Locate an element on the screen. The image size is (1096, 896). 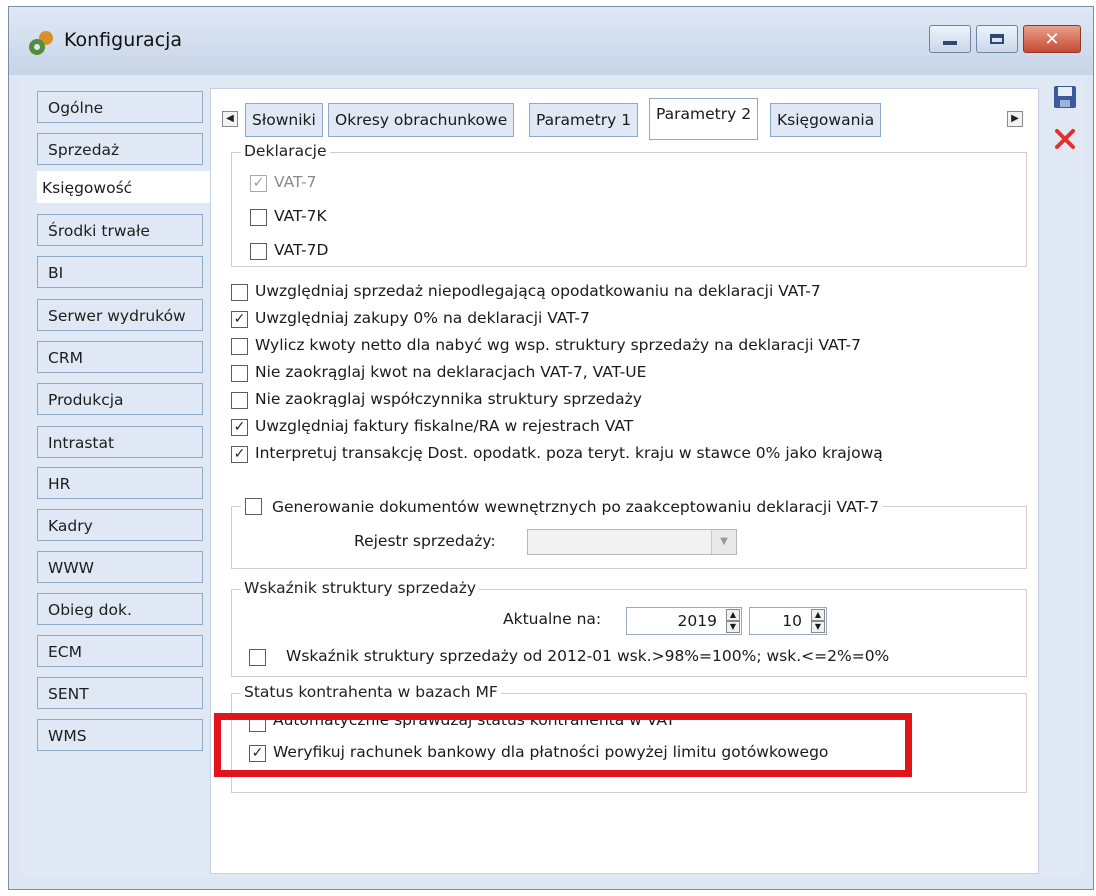
generowanie-checkbox is located at coordinates (253, 506).